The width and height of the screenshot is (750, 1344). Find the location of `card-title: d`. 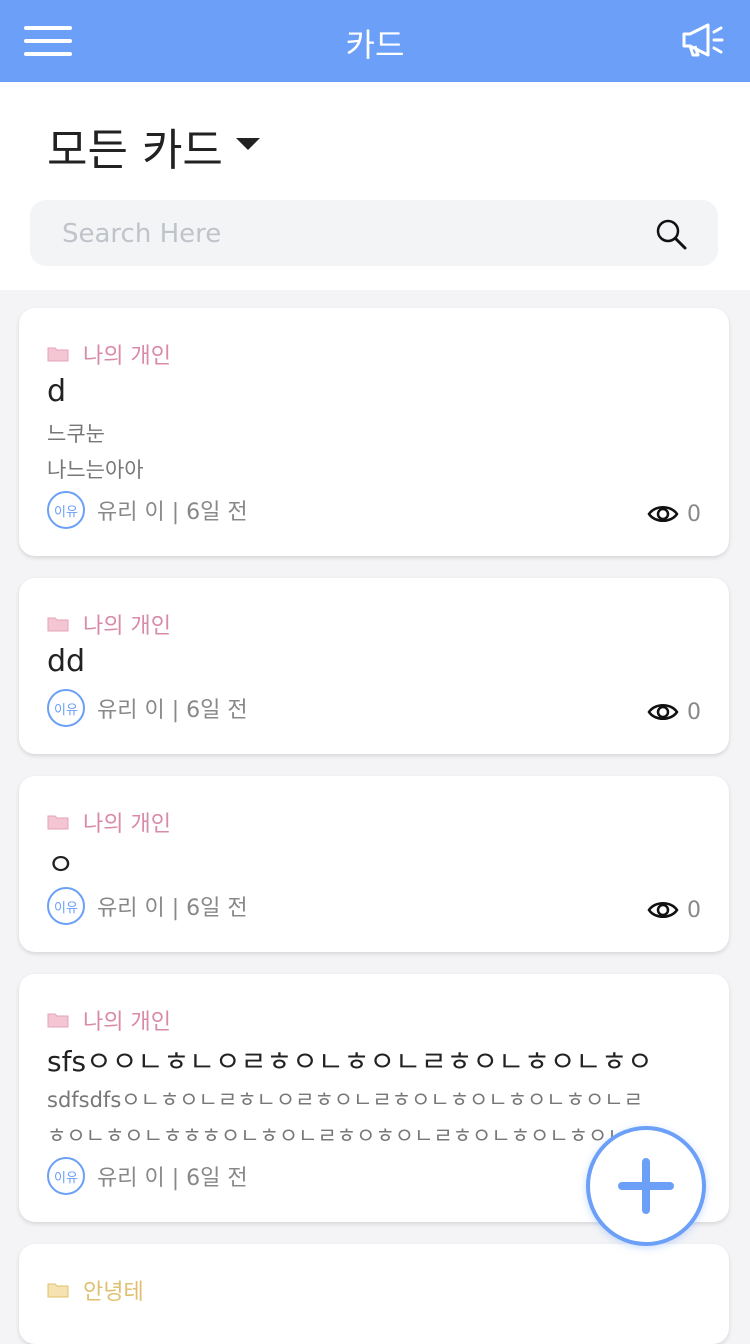

card-title: d is located at coordinates (57, 391).